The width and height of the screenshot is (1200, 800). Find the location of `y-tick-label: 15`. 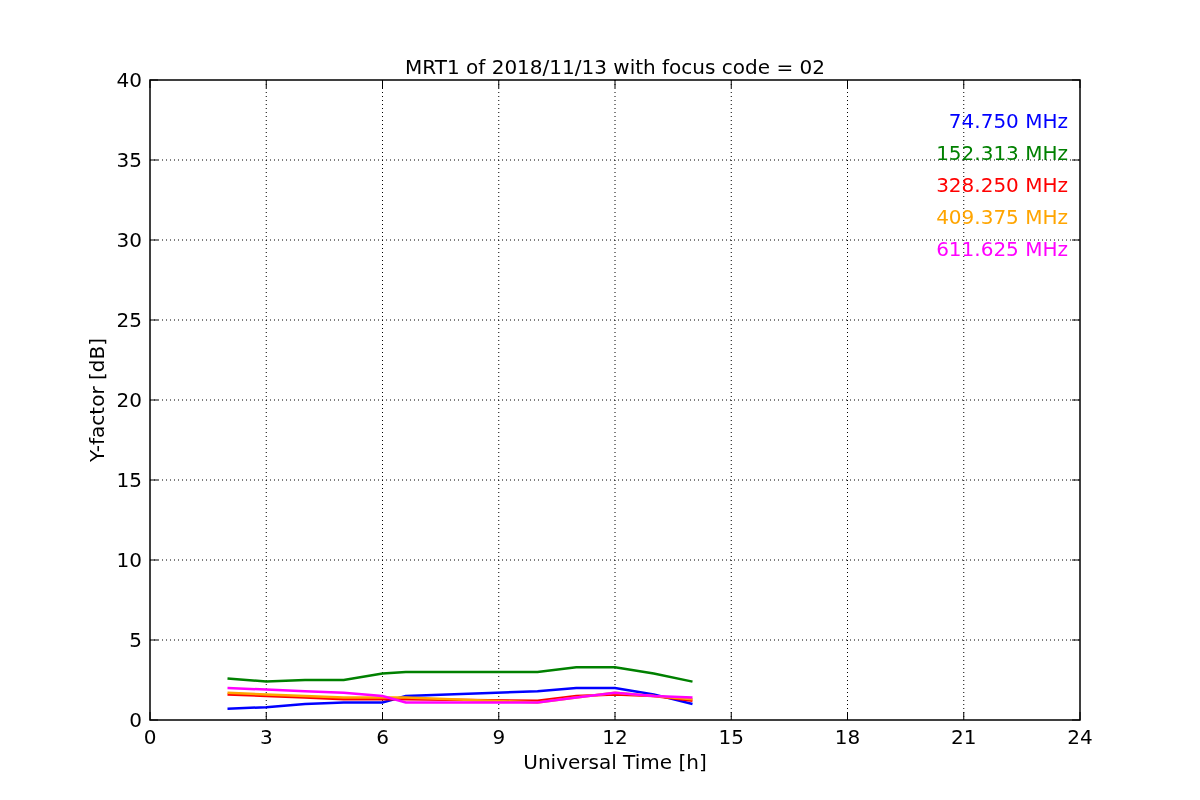

y-tick-label: 15 is located at coordinates (129, 480).